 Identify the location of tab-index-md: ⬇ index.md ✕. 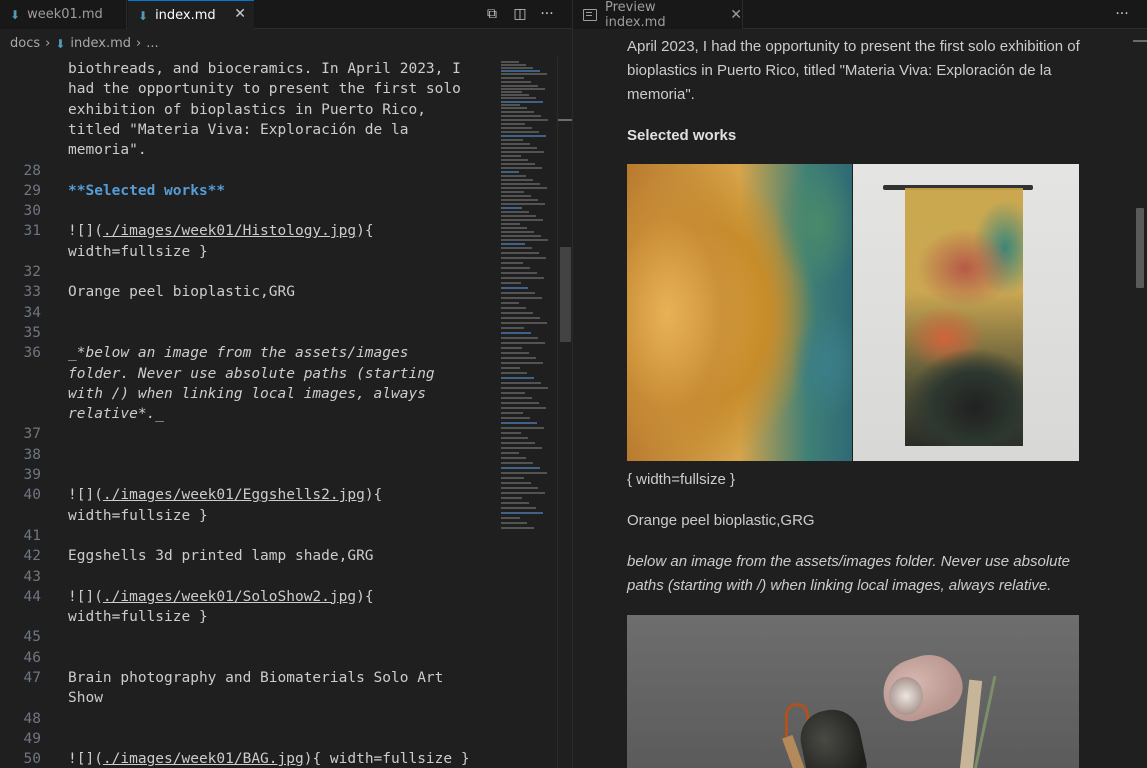
(191, 15).